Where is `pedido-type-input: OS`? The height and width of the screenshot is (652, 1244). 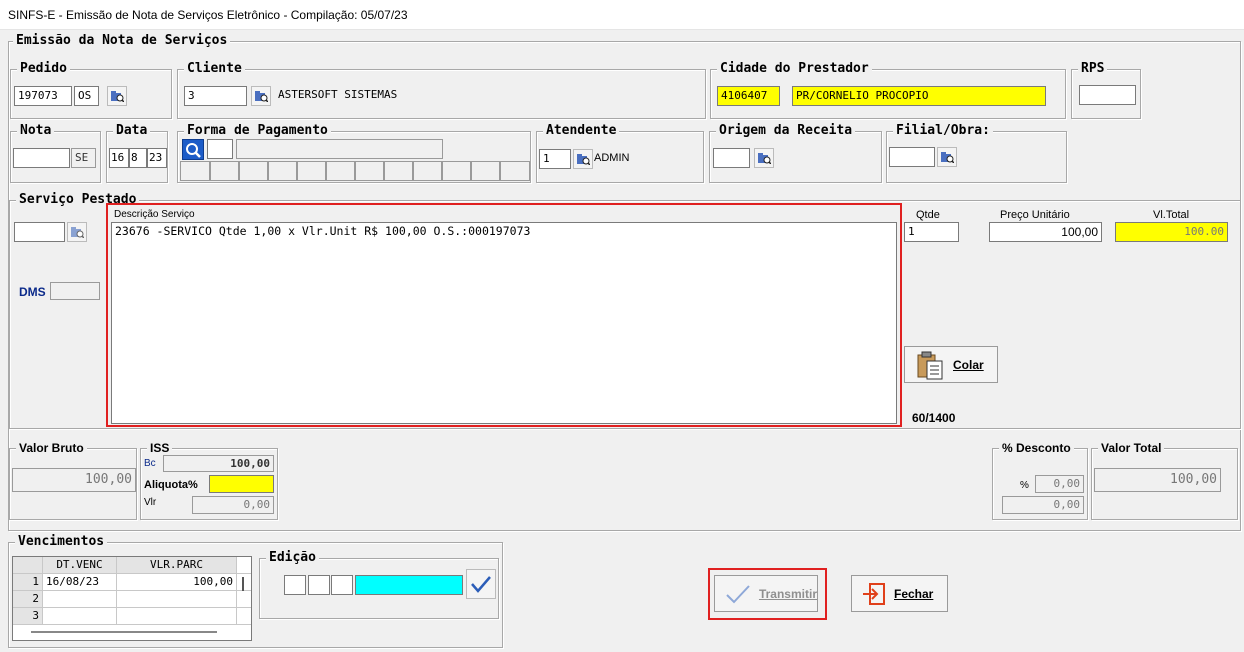 pedido-type-input: OS is located at coordinates (86, 96).